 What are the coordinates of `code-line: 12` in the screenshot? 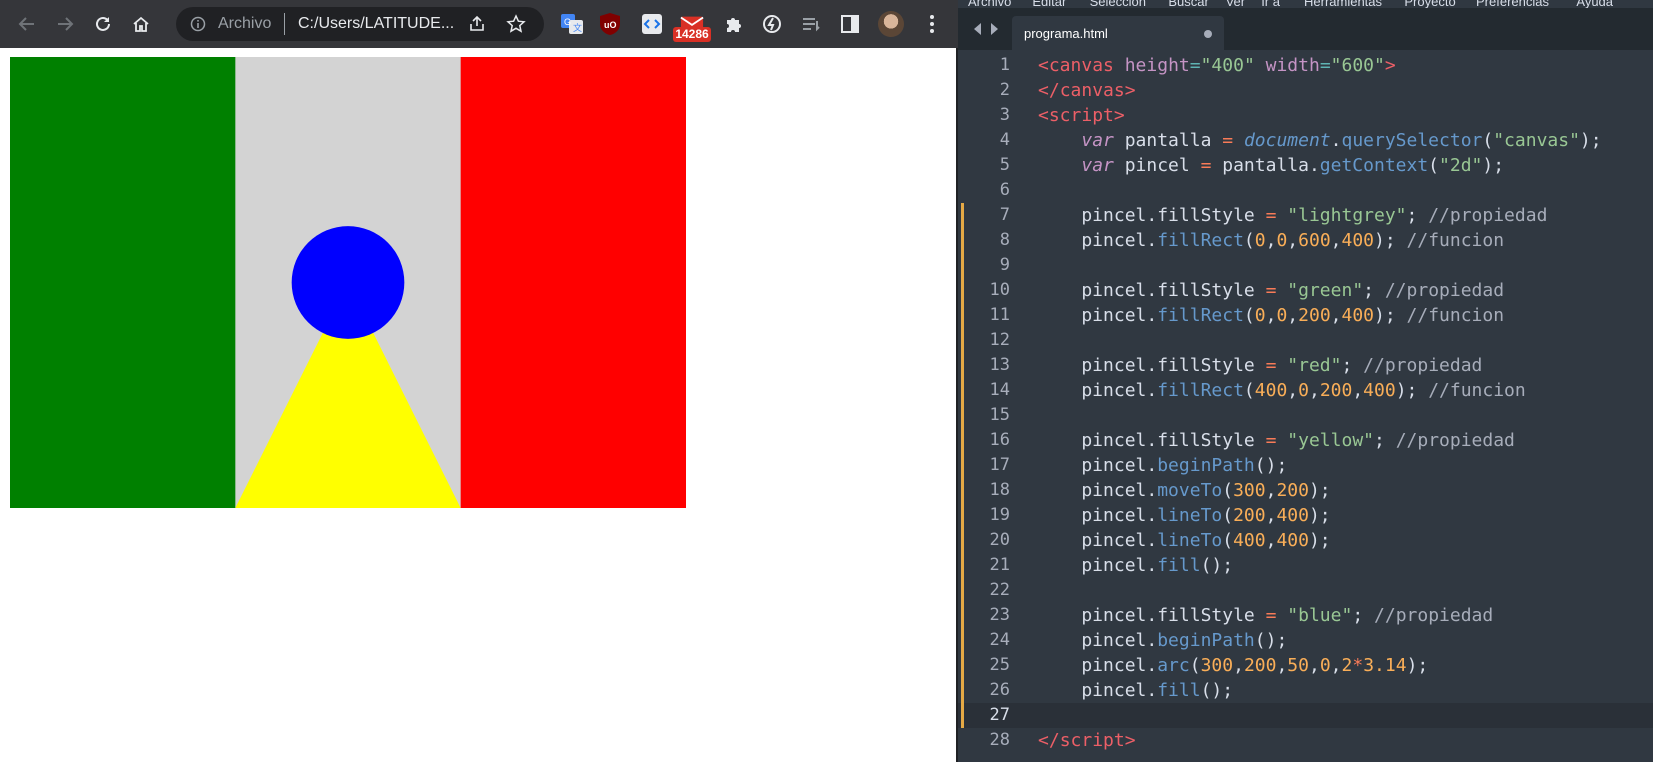 It's located at (1305, 340).